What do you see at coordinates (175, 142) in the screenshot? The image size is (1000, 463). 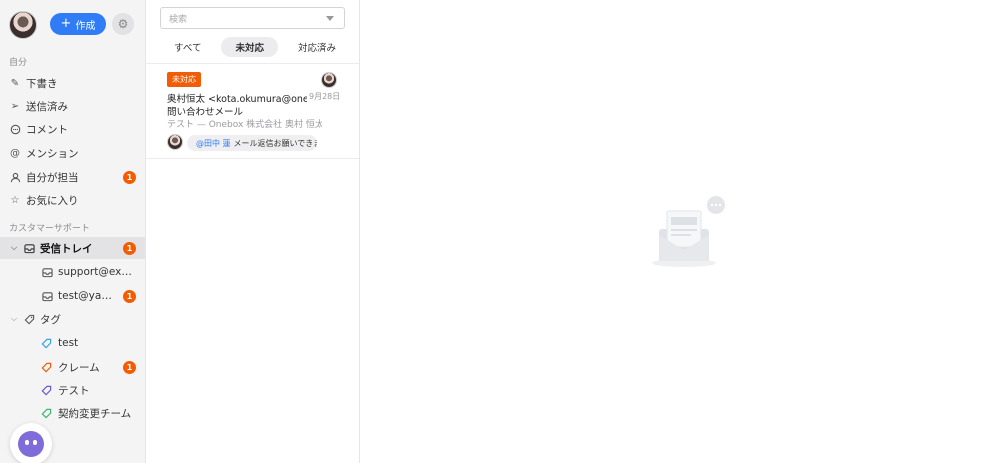 I see `commenter-avatar` at bounding box center [175, 142].